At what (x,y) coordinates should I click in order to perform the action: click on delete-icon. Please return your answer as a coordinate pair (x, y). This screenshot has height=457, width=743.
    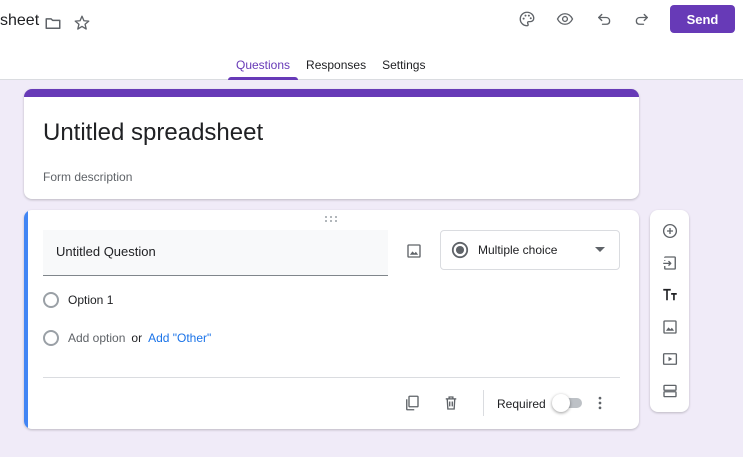
    Looking at the image, I should click on (451, 403).